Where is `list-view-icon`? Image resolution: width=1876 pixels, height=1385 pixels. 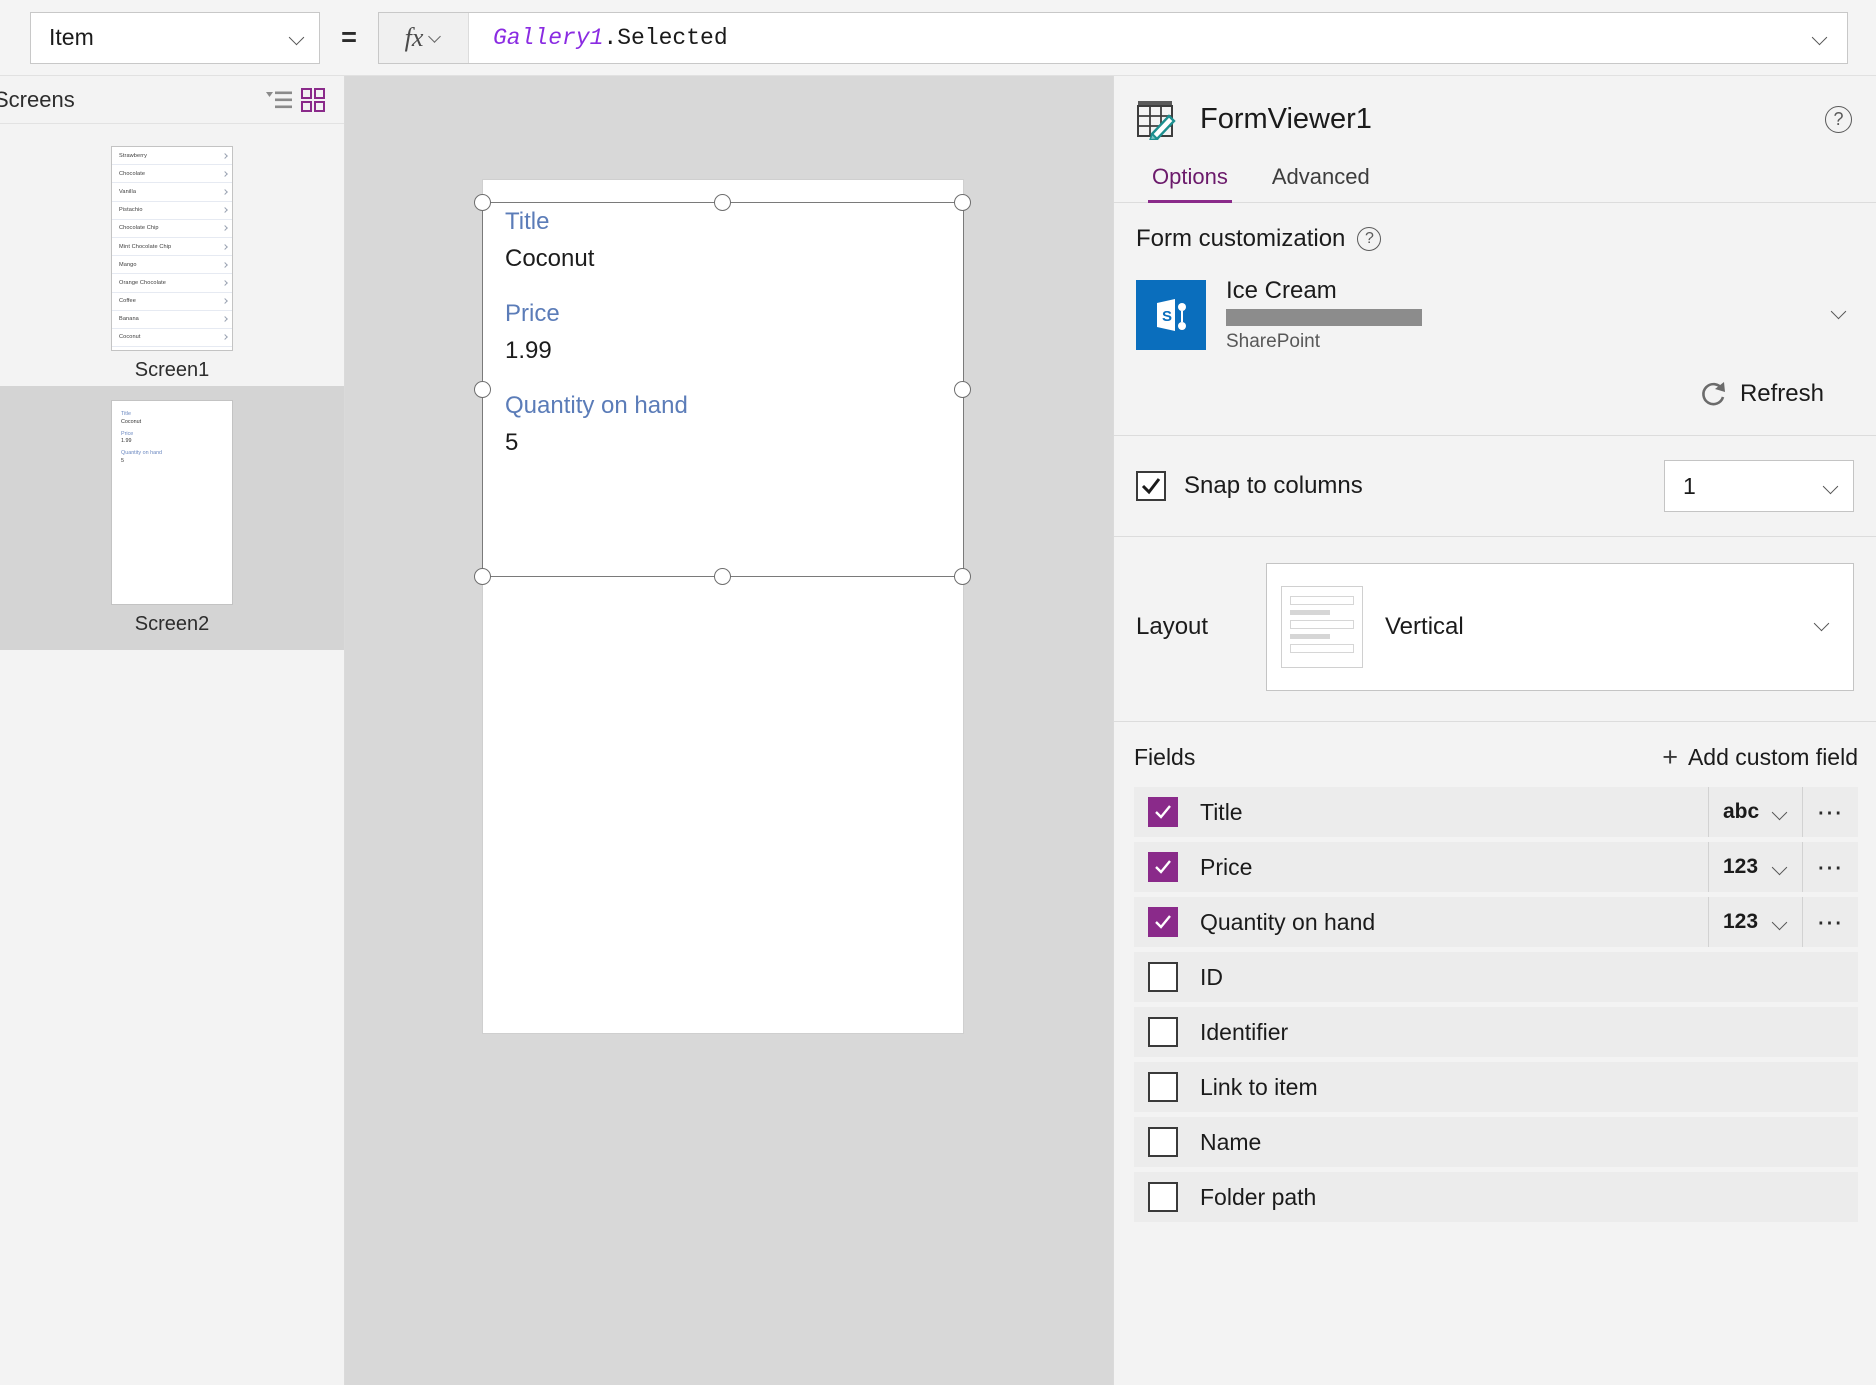 list-view-icon is located at coordinates (279, 99).